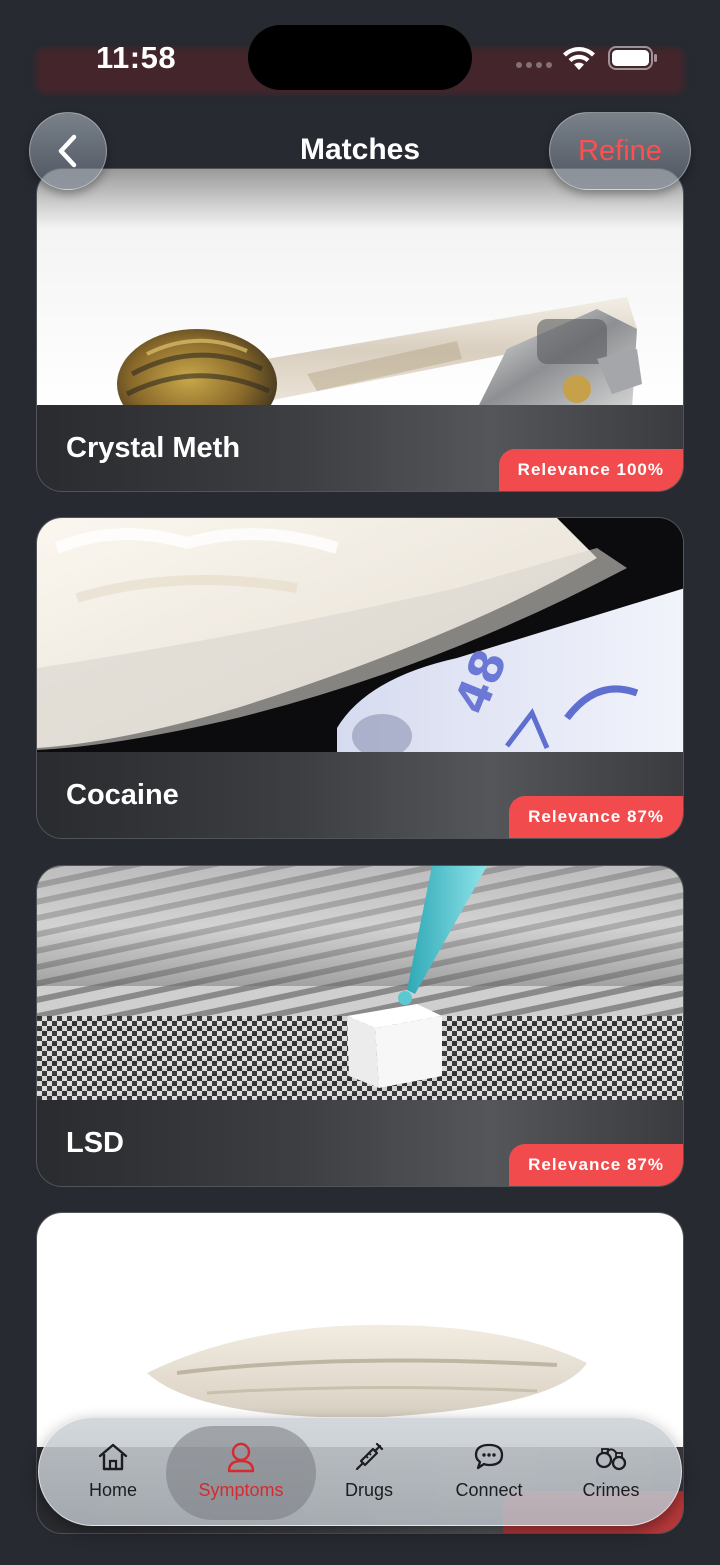 The width and height of the screenshot is (720, 1565). I want to click on card-title: Crystal Meth, so click(153, 448).